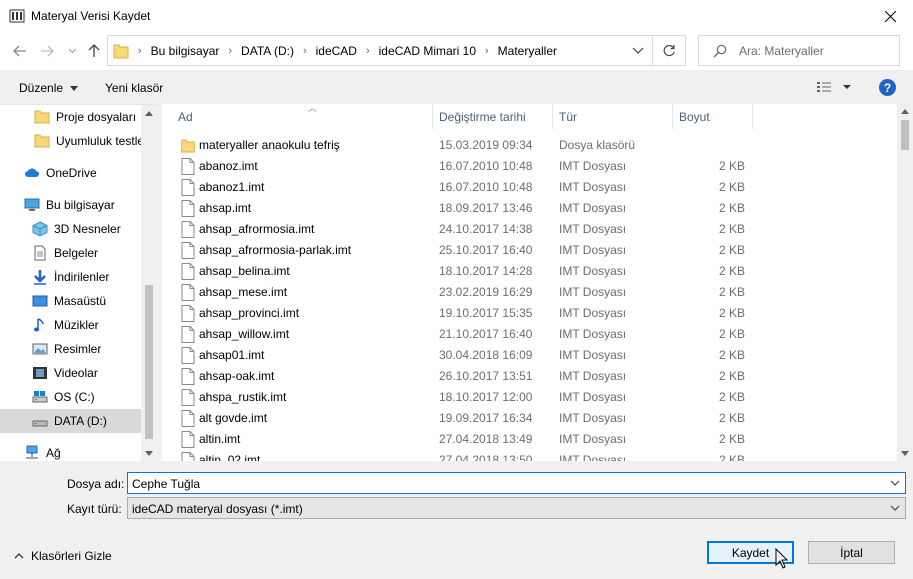 Image resolution: width=913 pixels, height=579 pixels. I want to click on chevron-right-icon: ›, so click(367, 50).